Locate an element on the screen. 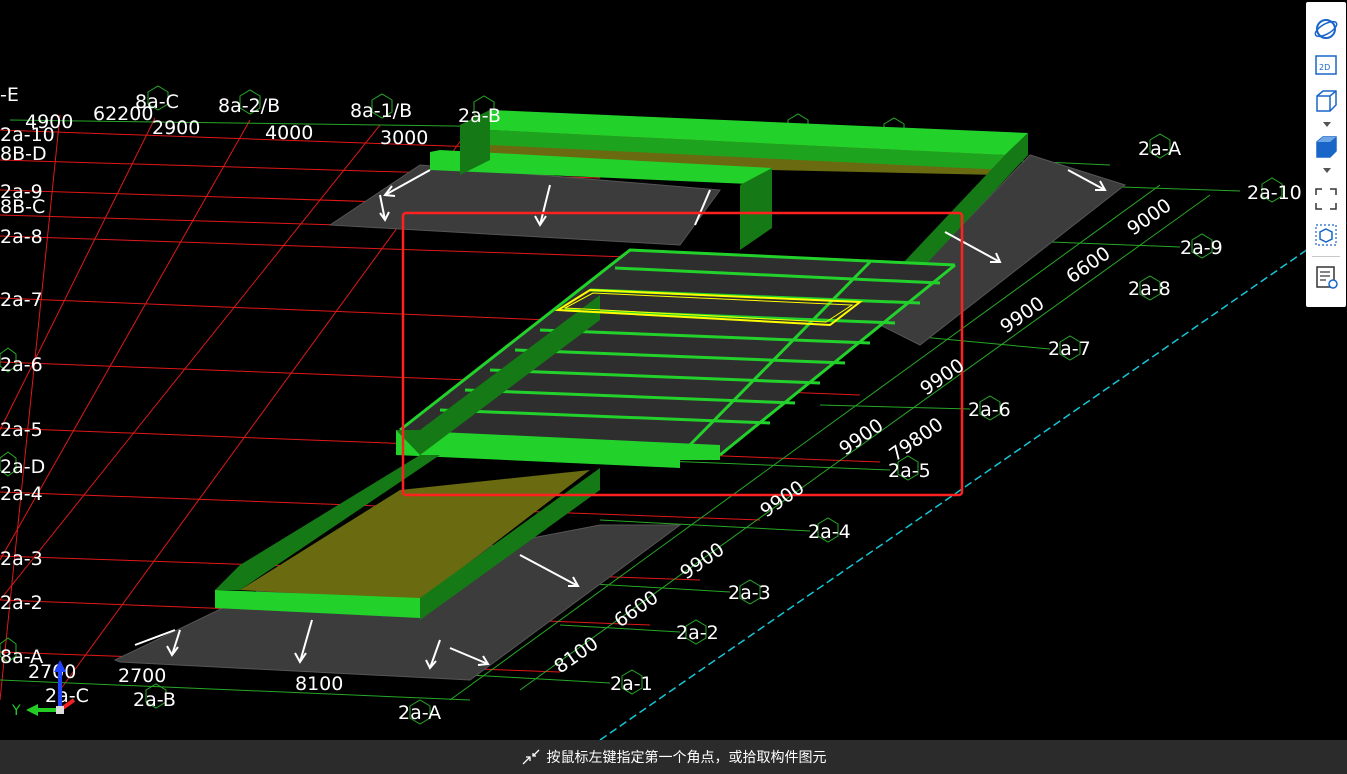 The height and width of the screenshot is (774, 1347). axis-label: 2a-D is located at coordinates (22, 467).